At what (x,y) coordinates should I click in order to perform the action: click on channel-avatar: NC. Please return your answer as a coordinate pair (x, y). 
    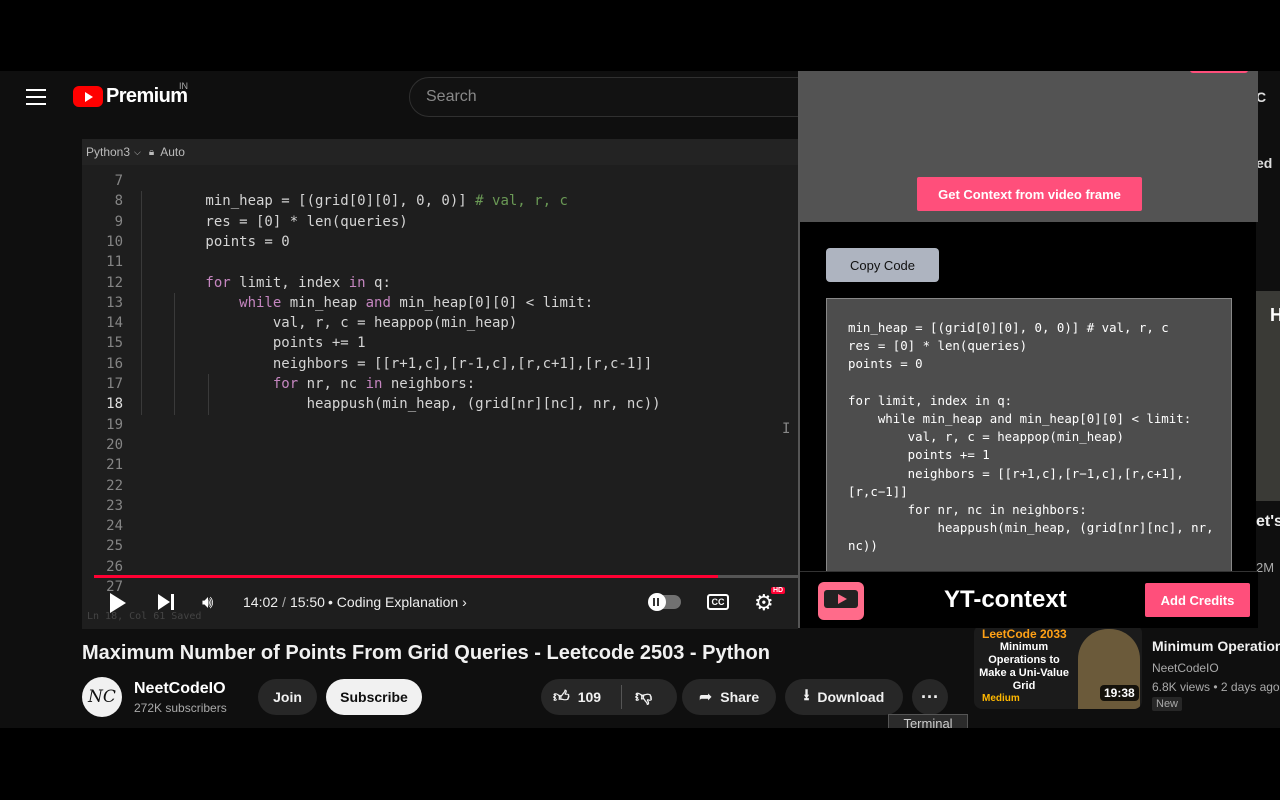
    Looking at the image, I should click on (102, 697).